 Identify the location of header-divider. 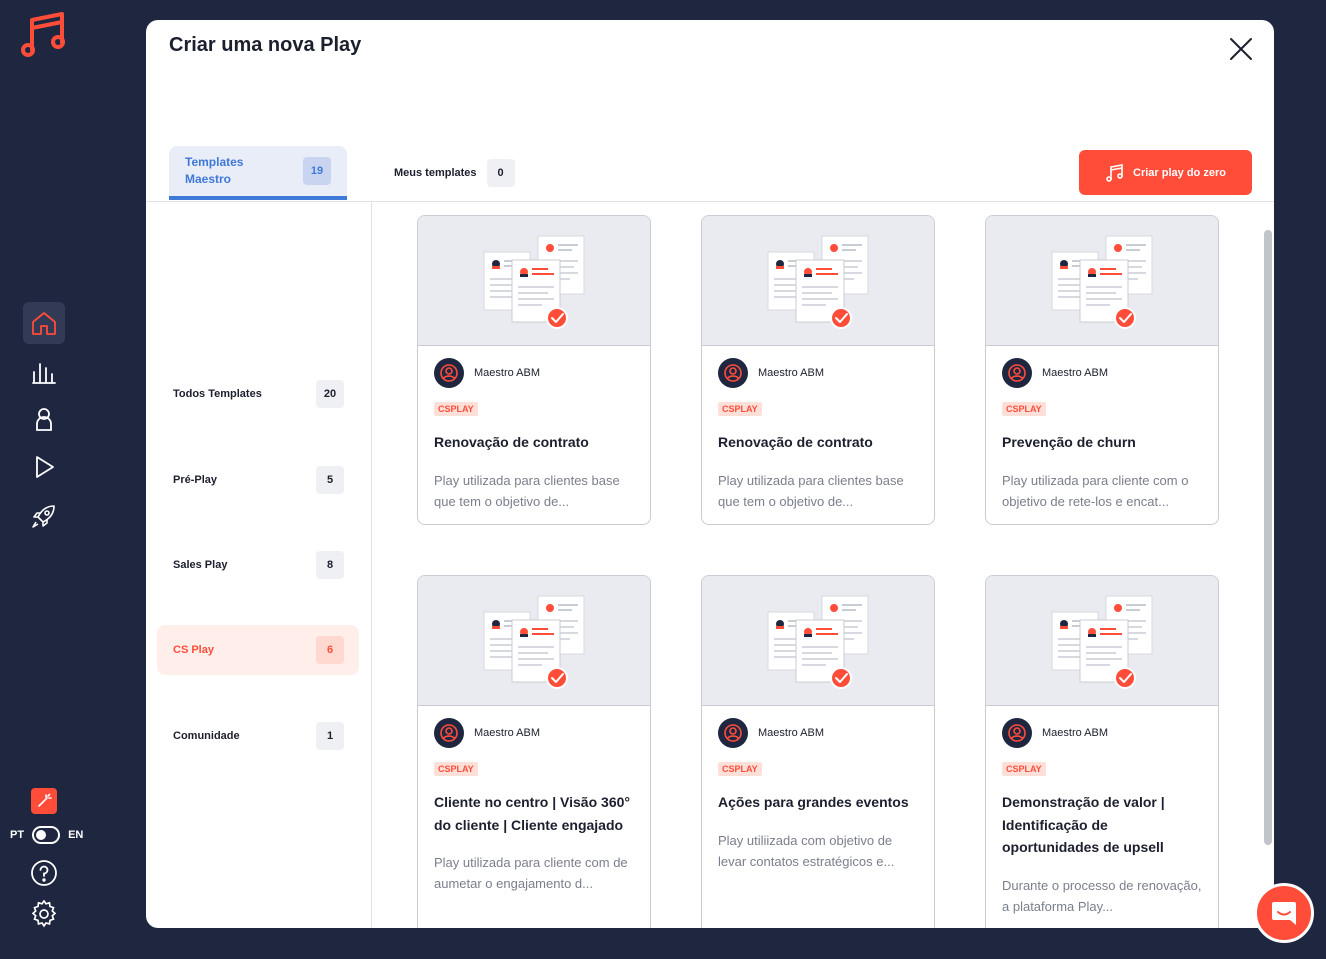
(710, 201).